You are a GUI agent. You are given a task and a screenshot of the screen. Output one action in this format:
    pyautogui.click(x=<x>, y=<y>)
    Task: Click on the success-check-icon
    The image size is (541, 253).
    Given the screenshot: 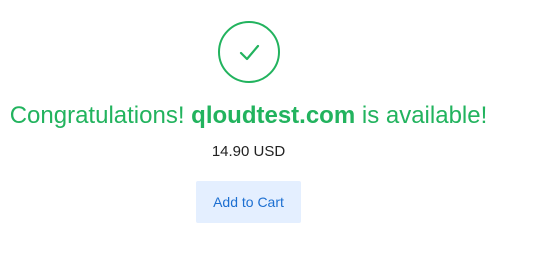 What is the action you would take?
    pyautogui.click(x=249, y=52)
    